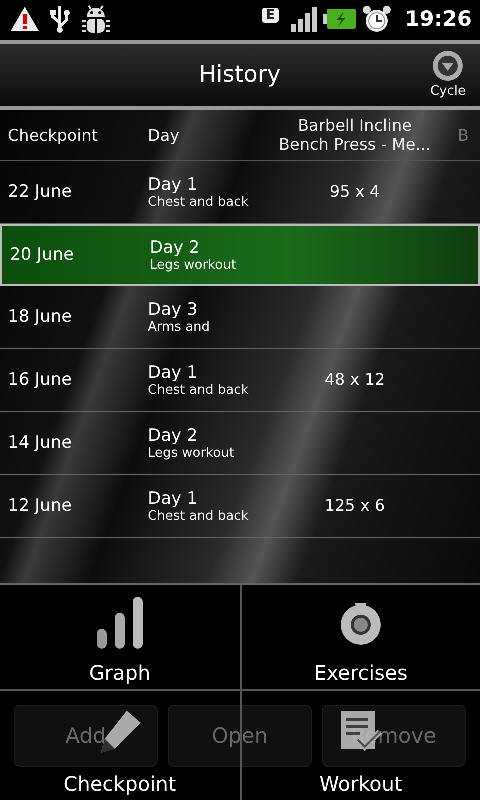  What do you see at coordinates (240, 75) in the screenshot?
I see `screen-title: History` at bounding box center [240, 75].